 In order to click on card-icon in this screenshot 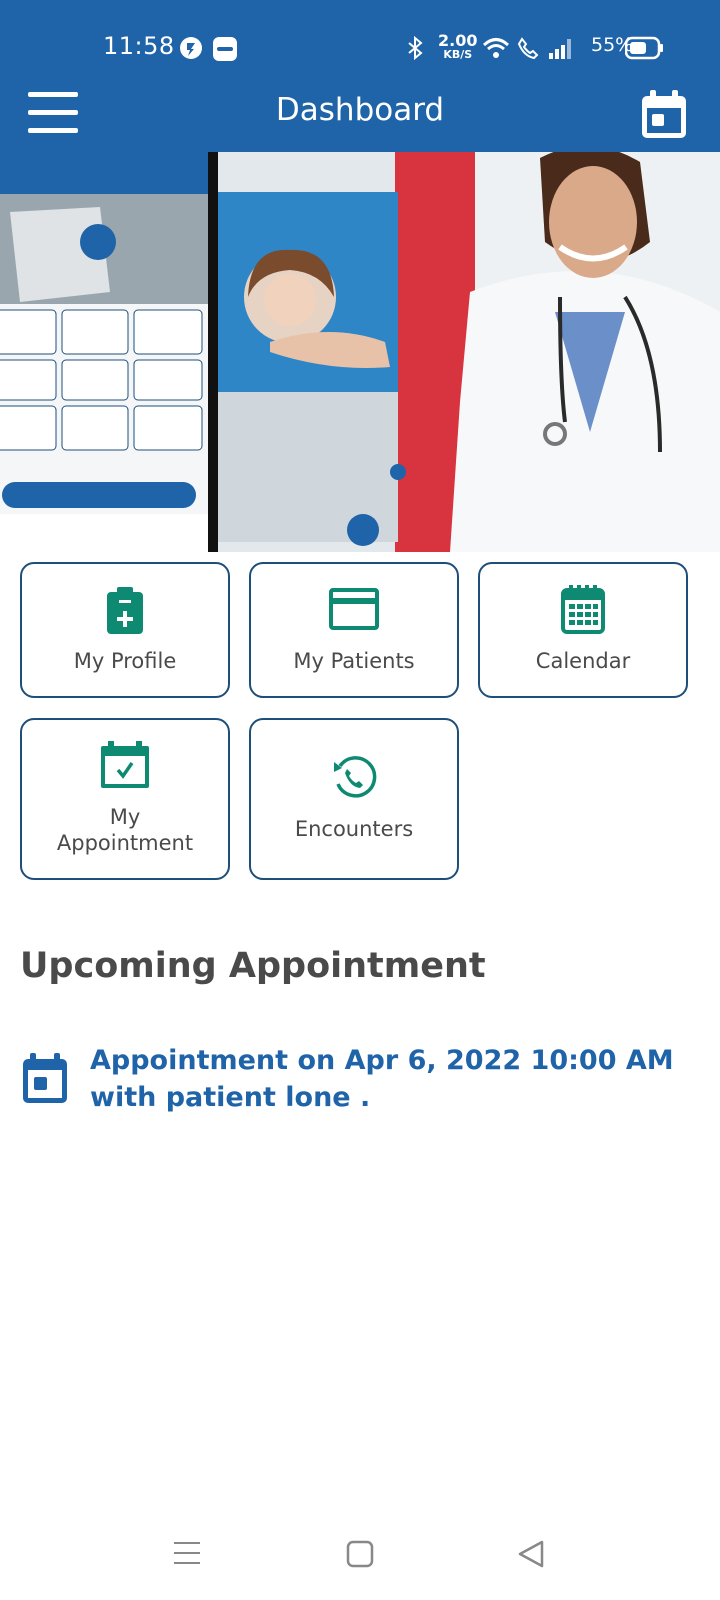, I will do `click(354, 609)`.